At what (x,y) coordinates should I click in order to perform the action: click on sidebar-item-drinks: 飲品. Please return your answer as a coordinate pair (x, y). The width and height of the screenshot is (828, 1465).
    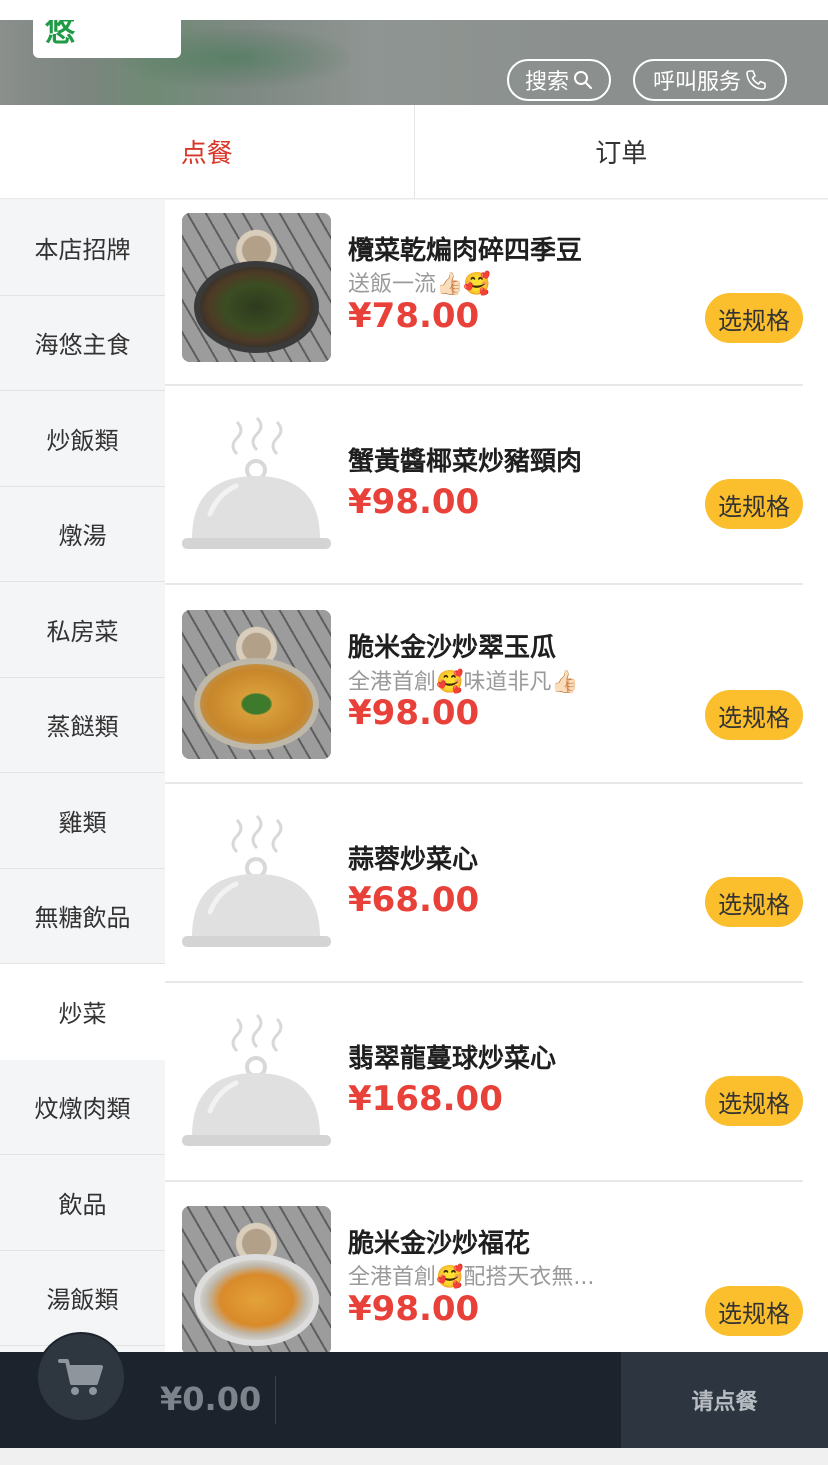
    Looking at the image, I should click on (82, 1203).